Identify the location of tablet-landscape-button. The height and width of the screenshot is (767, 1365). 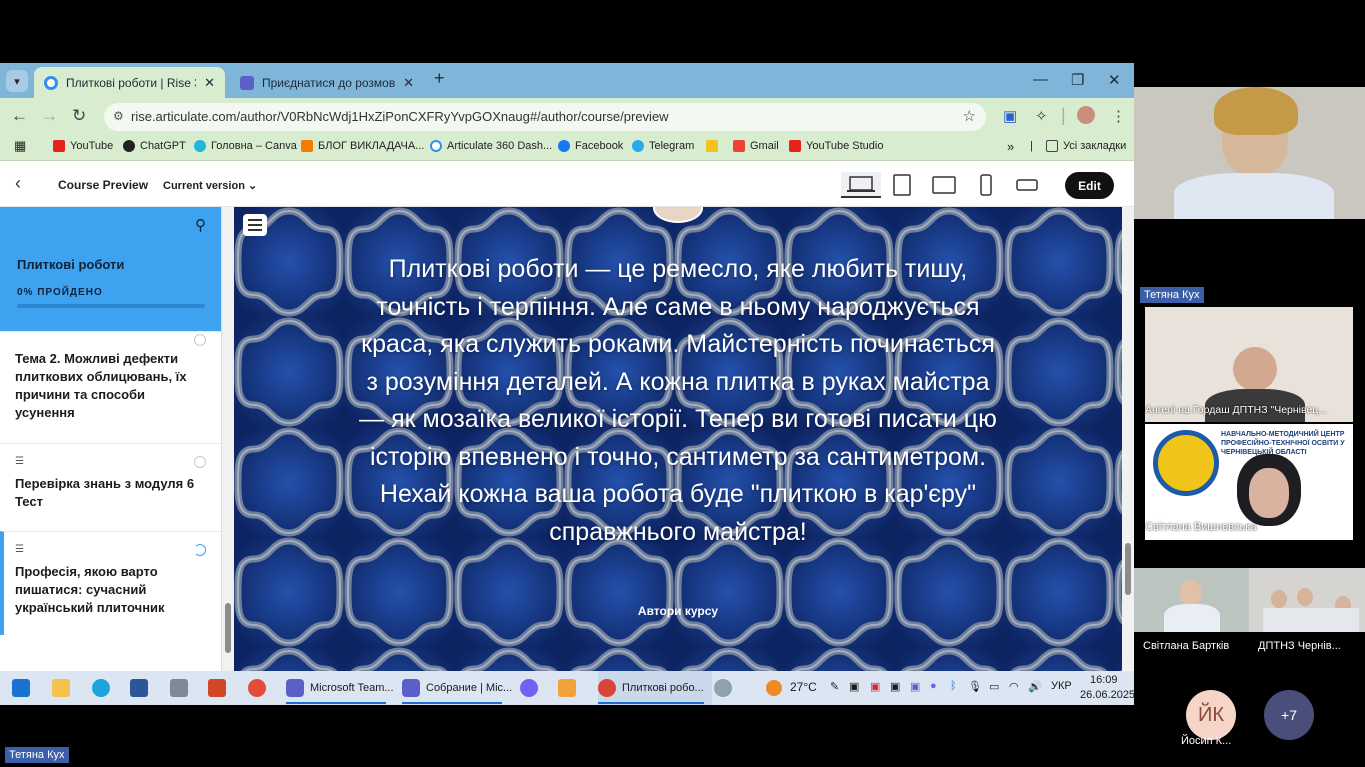
(944, 185).